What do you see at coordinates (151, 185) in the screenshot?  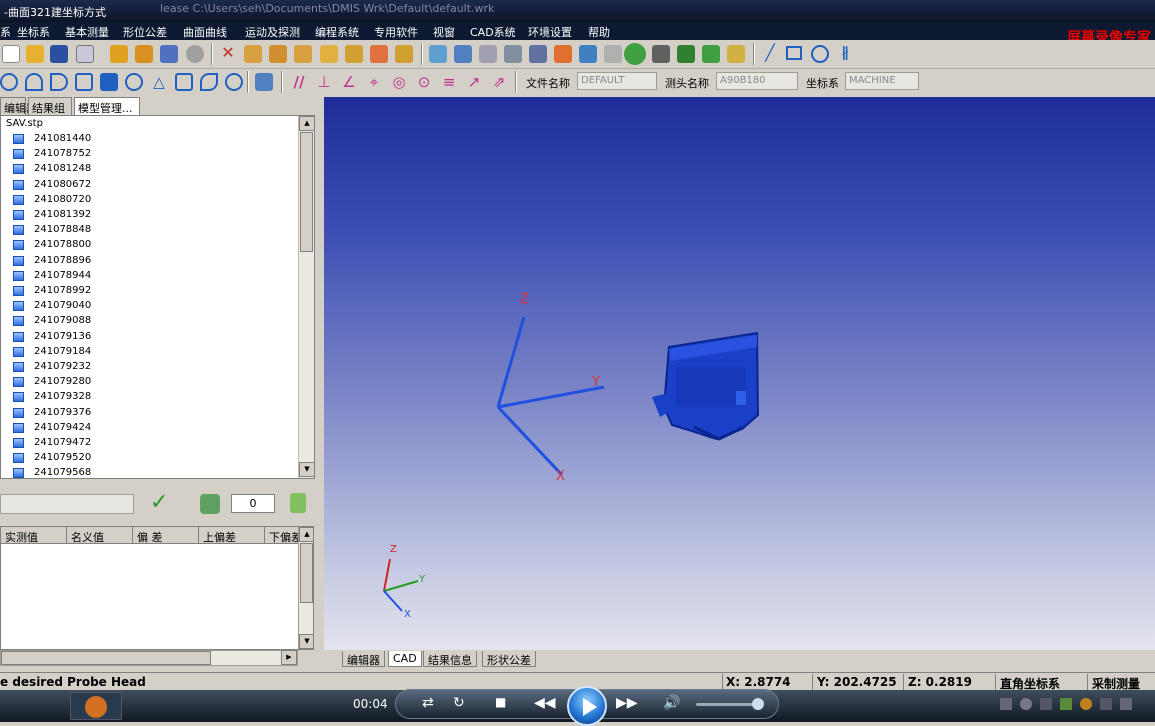 I see `tree-item: 241080672` at bounding box center [151, 185].